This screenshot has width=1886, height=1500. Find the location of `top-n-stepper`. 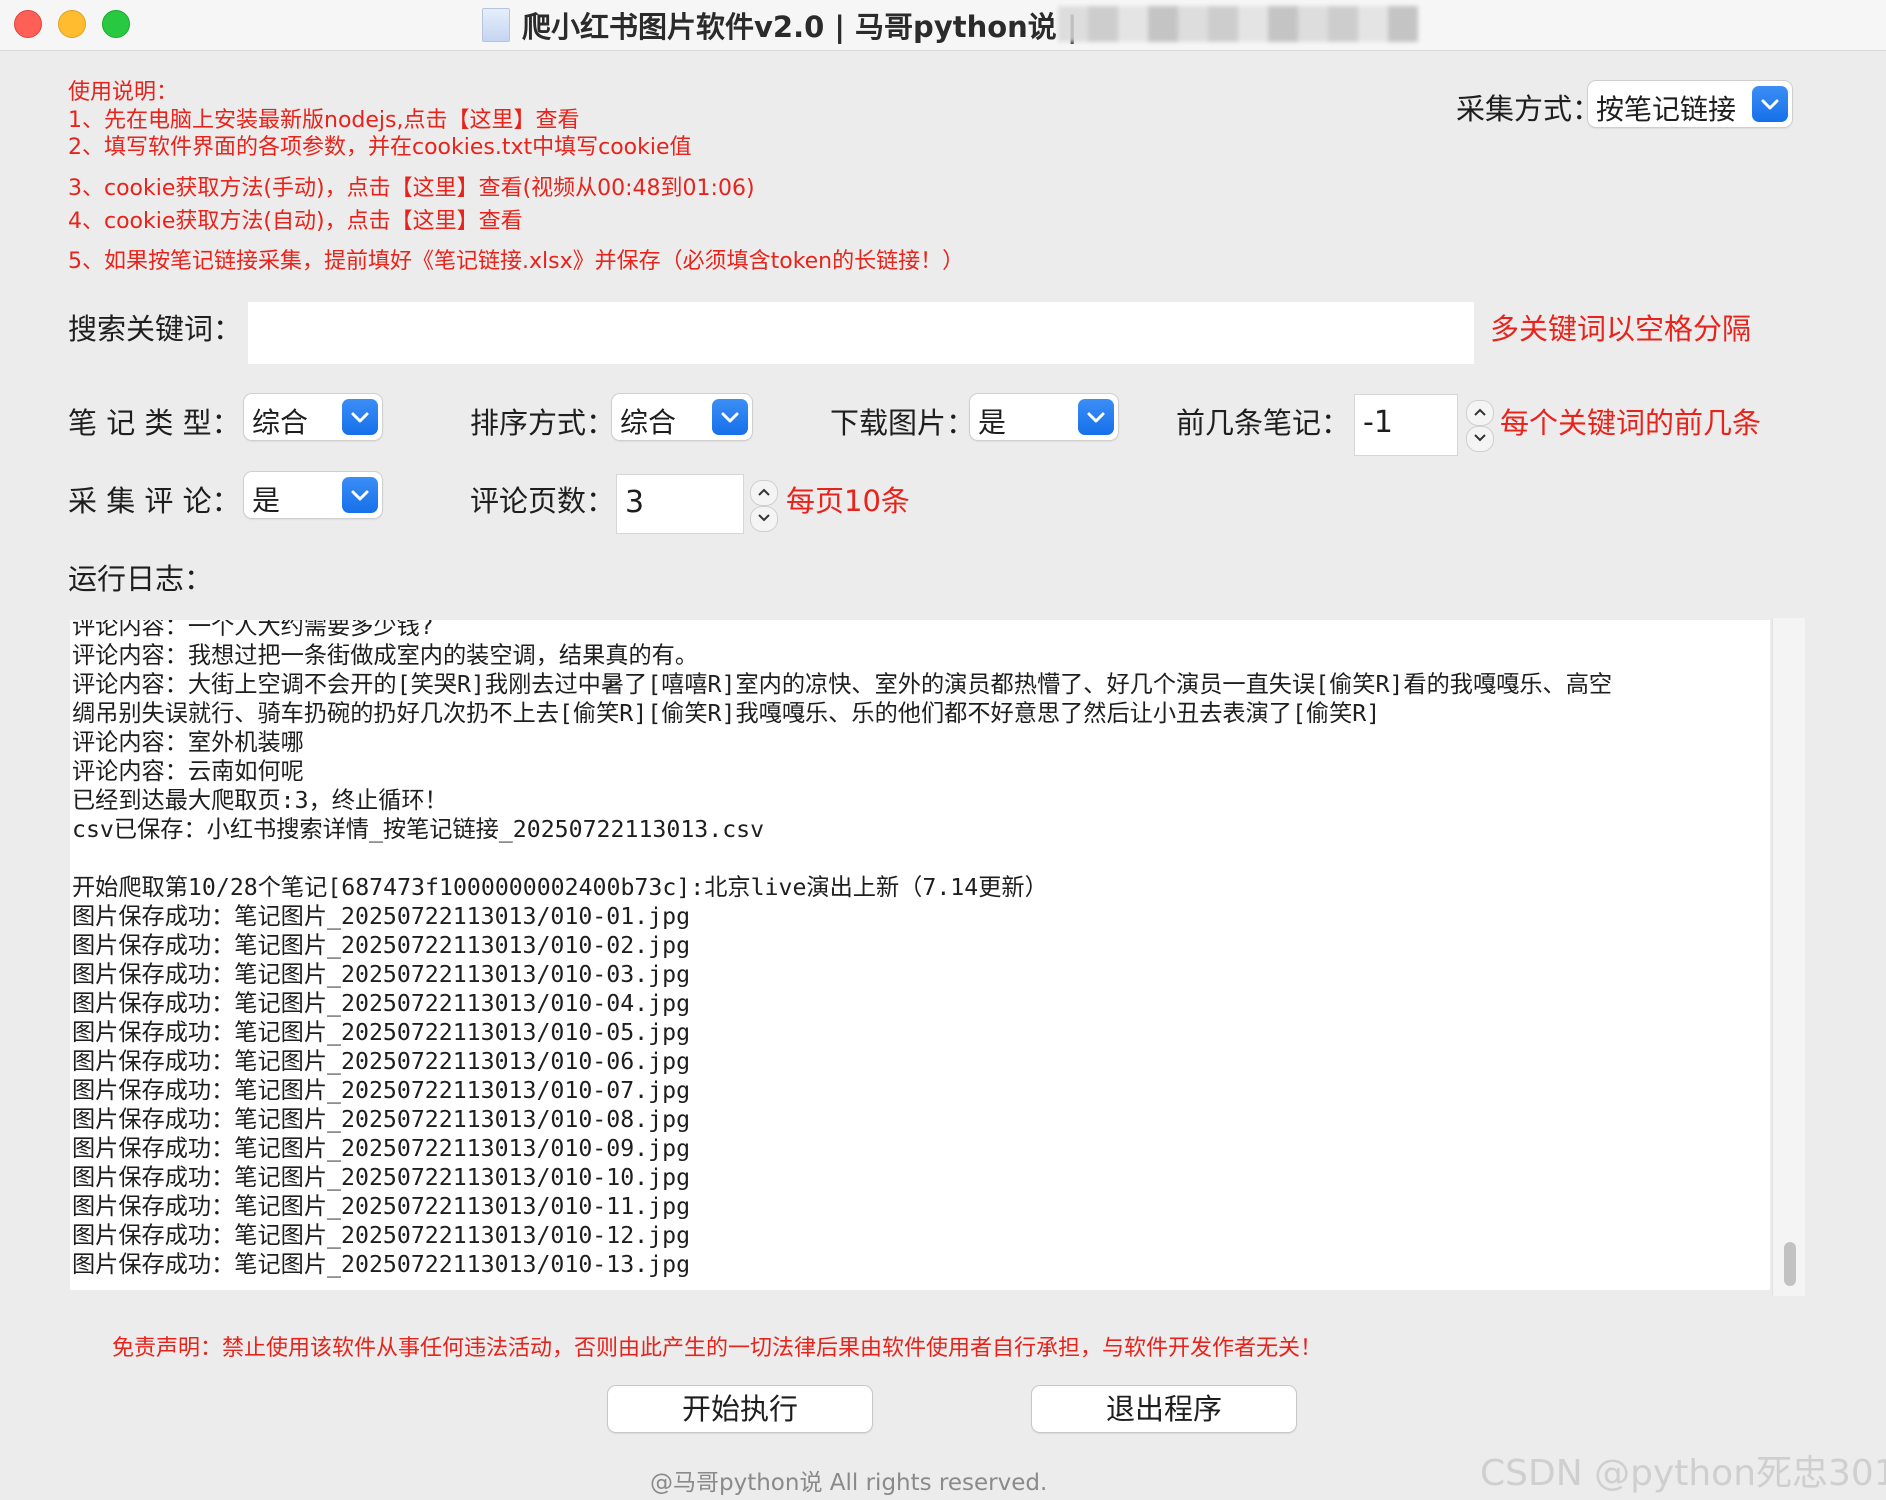

top-n-stepper is located at coordinates (1480, 426).